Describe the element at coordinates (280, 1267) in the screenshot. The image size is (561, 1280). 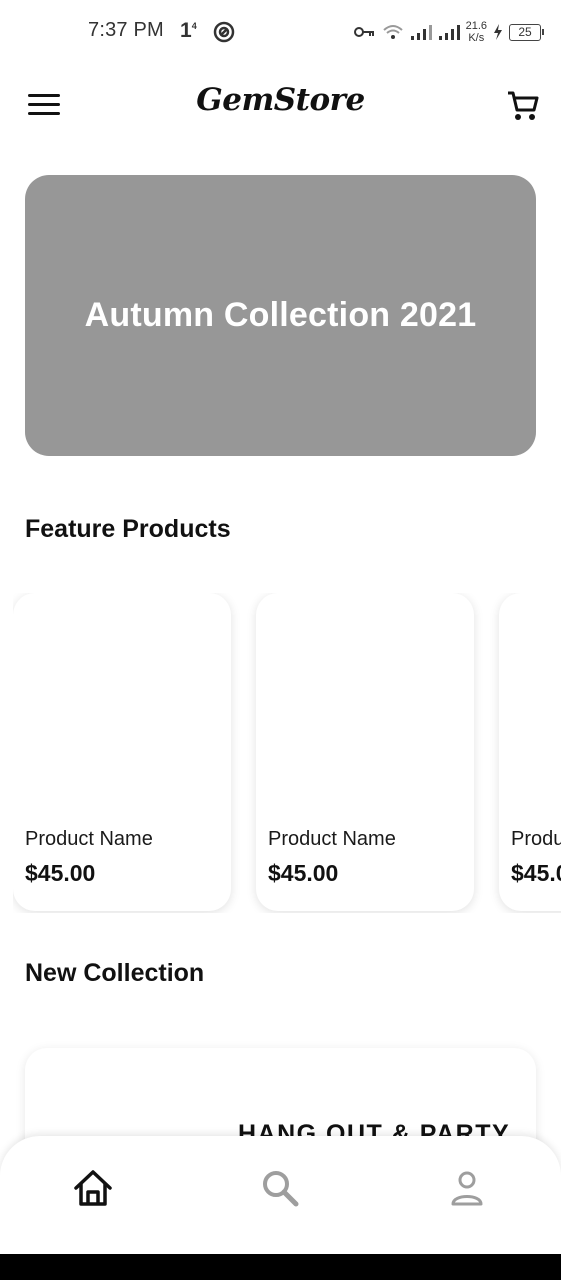
I see `system-navigation-bar` at that location.